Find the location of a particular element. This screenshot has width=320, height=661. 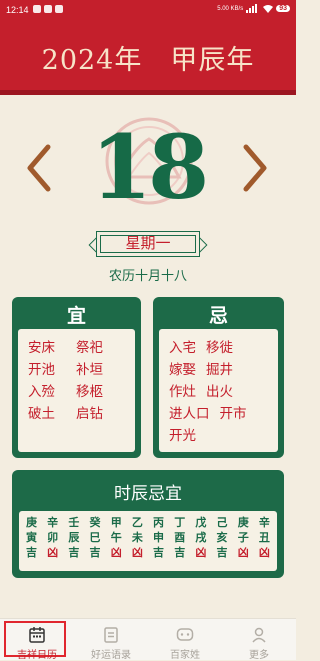

avoid-item: 开光 is located at coordinates (182, 436).